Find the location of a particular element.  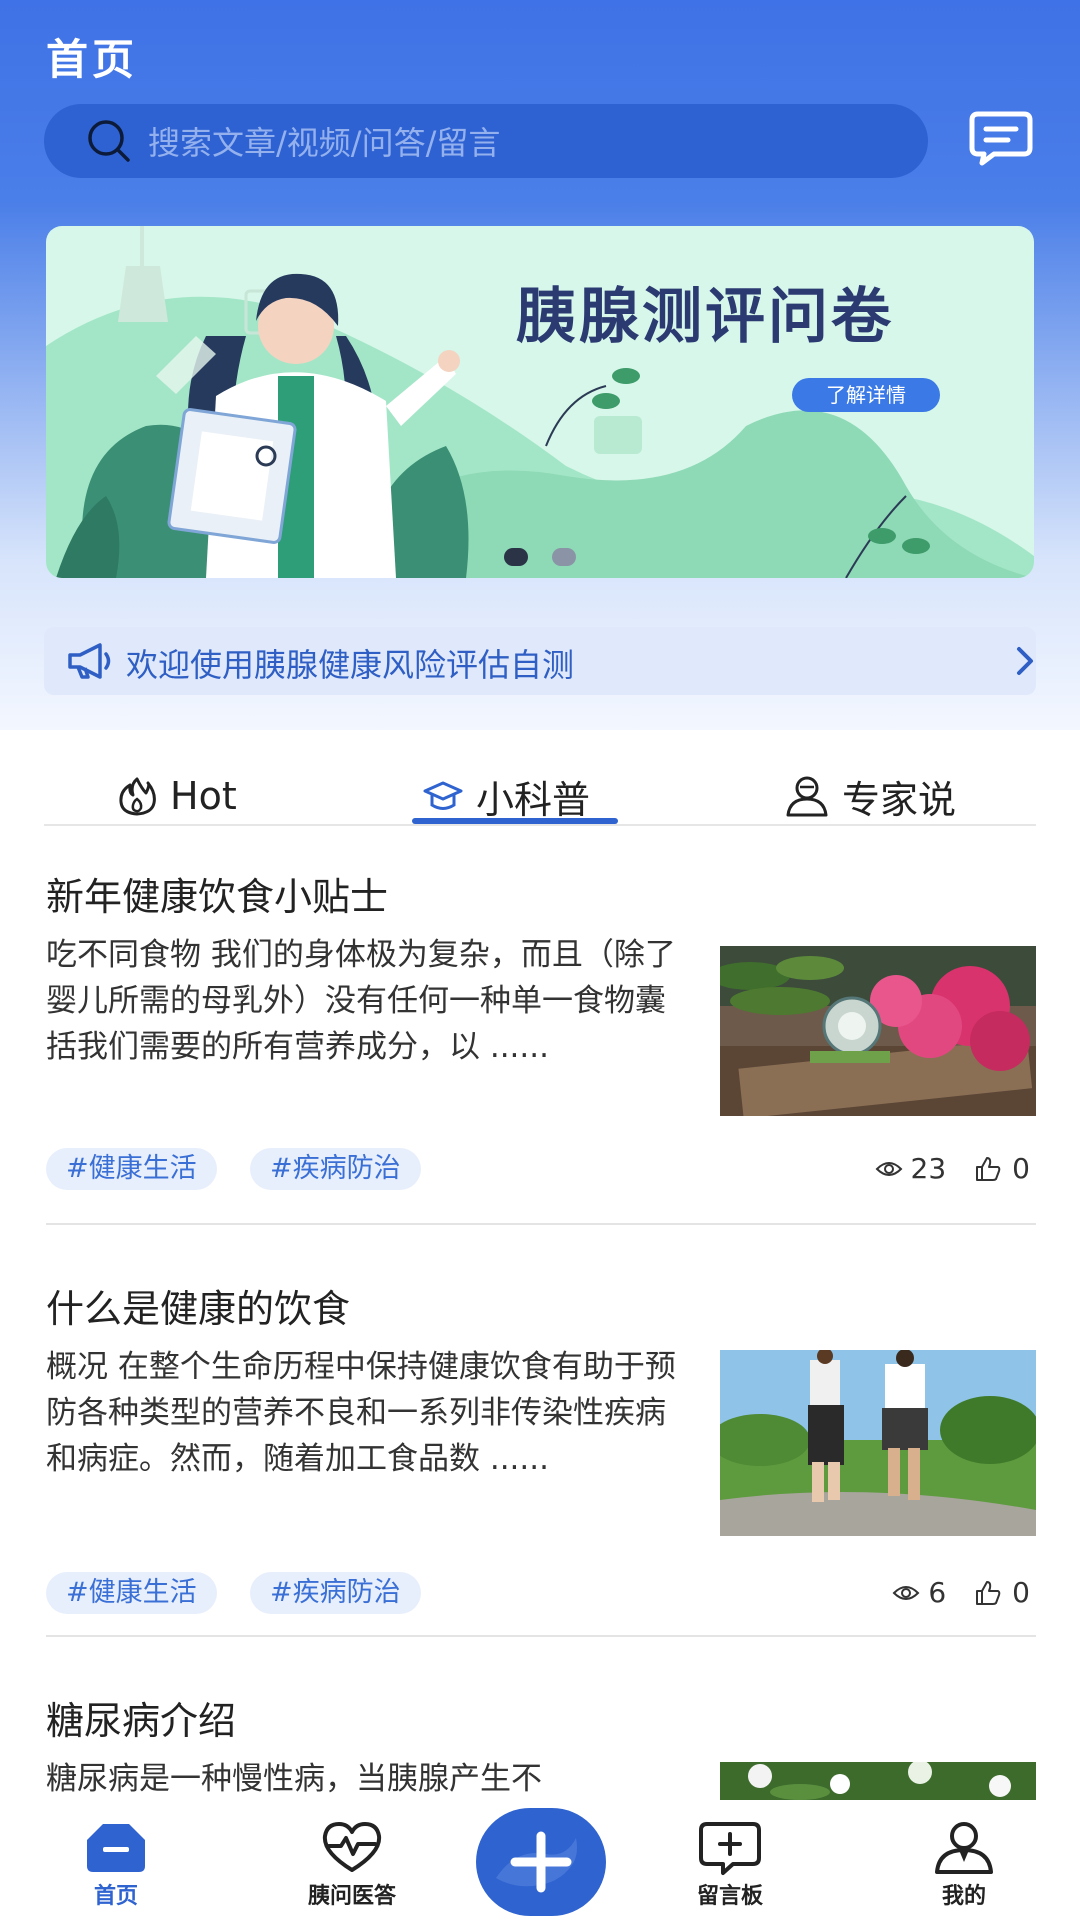

article-title: 新年健康饮食小贴士 is located at coordinates (217, 897).